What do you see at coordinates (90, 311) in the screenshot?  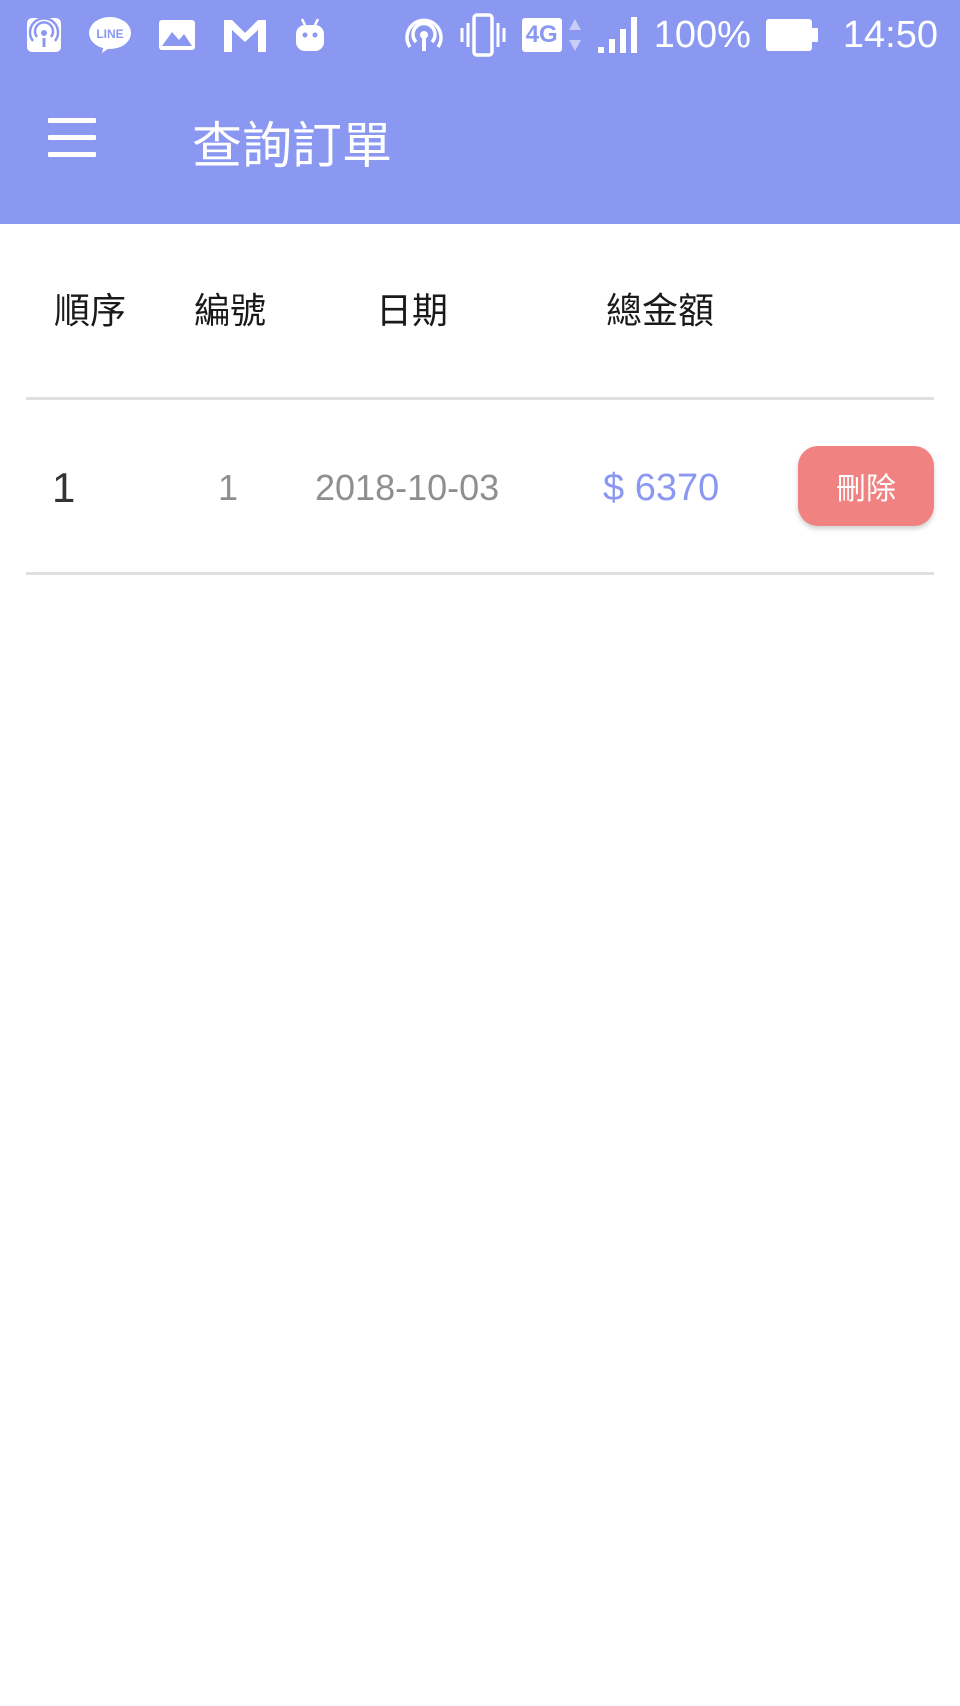 I see `column-header-sequence: 順序` at bounding box center [90, 311].